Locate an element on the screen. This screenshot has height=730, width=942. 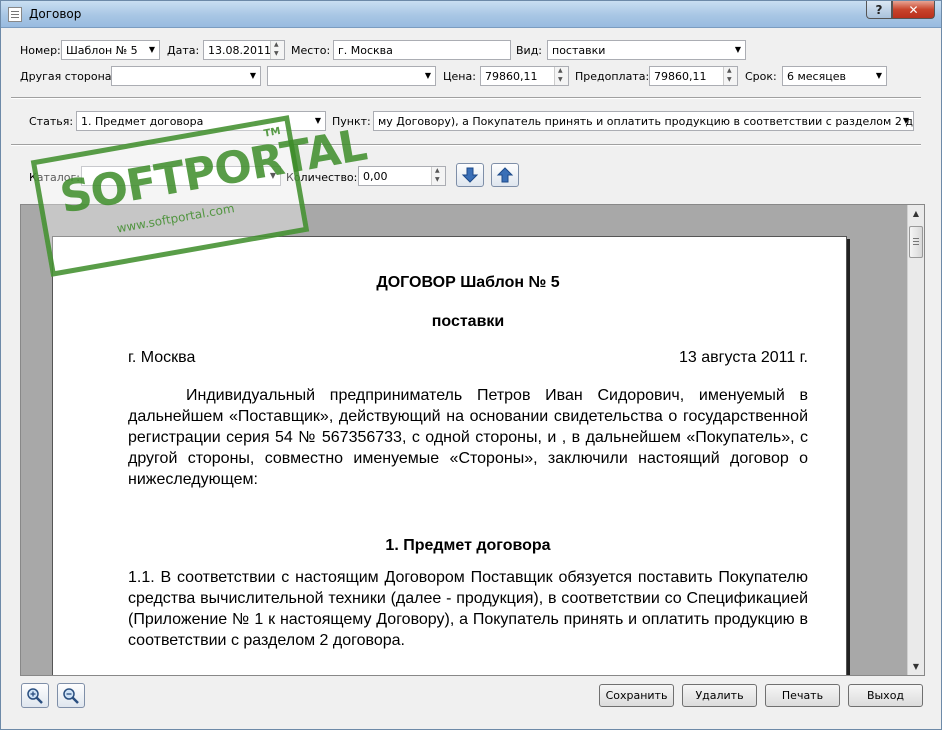
quantity-spinner is located at coordinates (438, 176).